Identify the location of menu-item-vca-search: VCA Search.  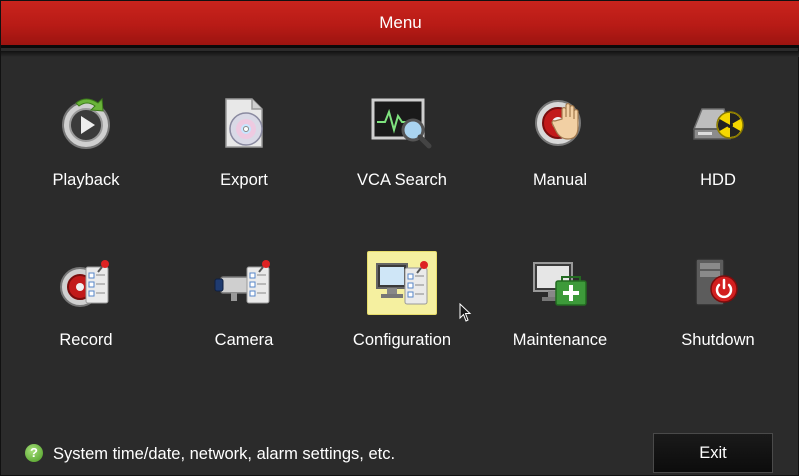
(402, 127).